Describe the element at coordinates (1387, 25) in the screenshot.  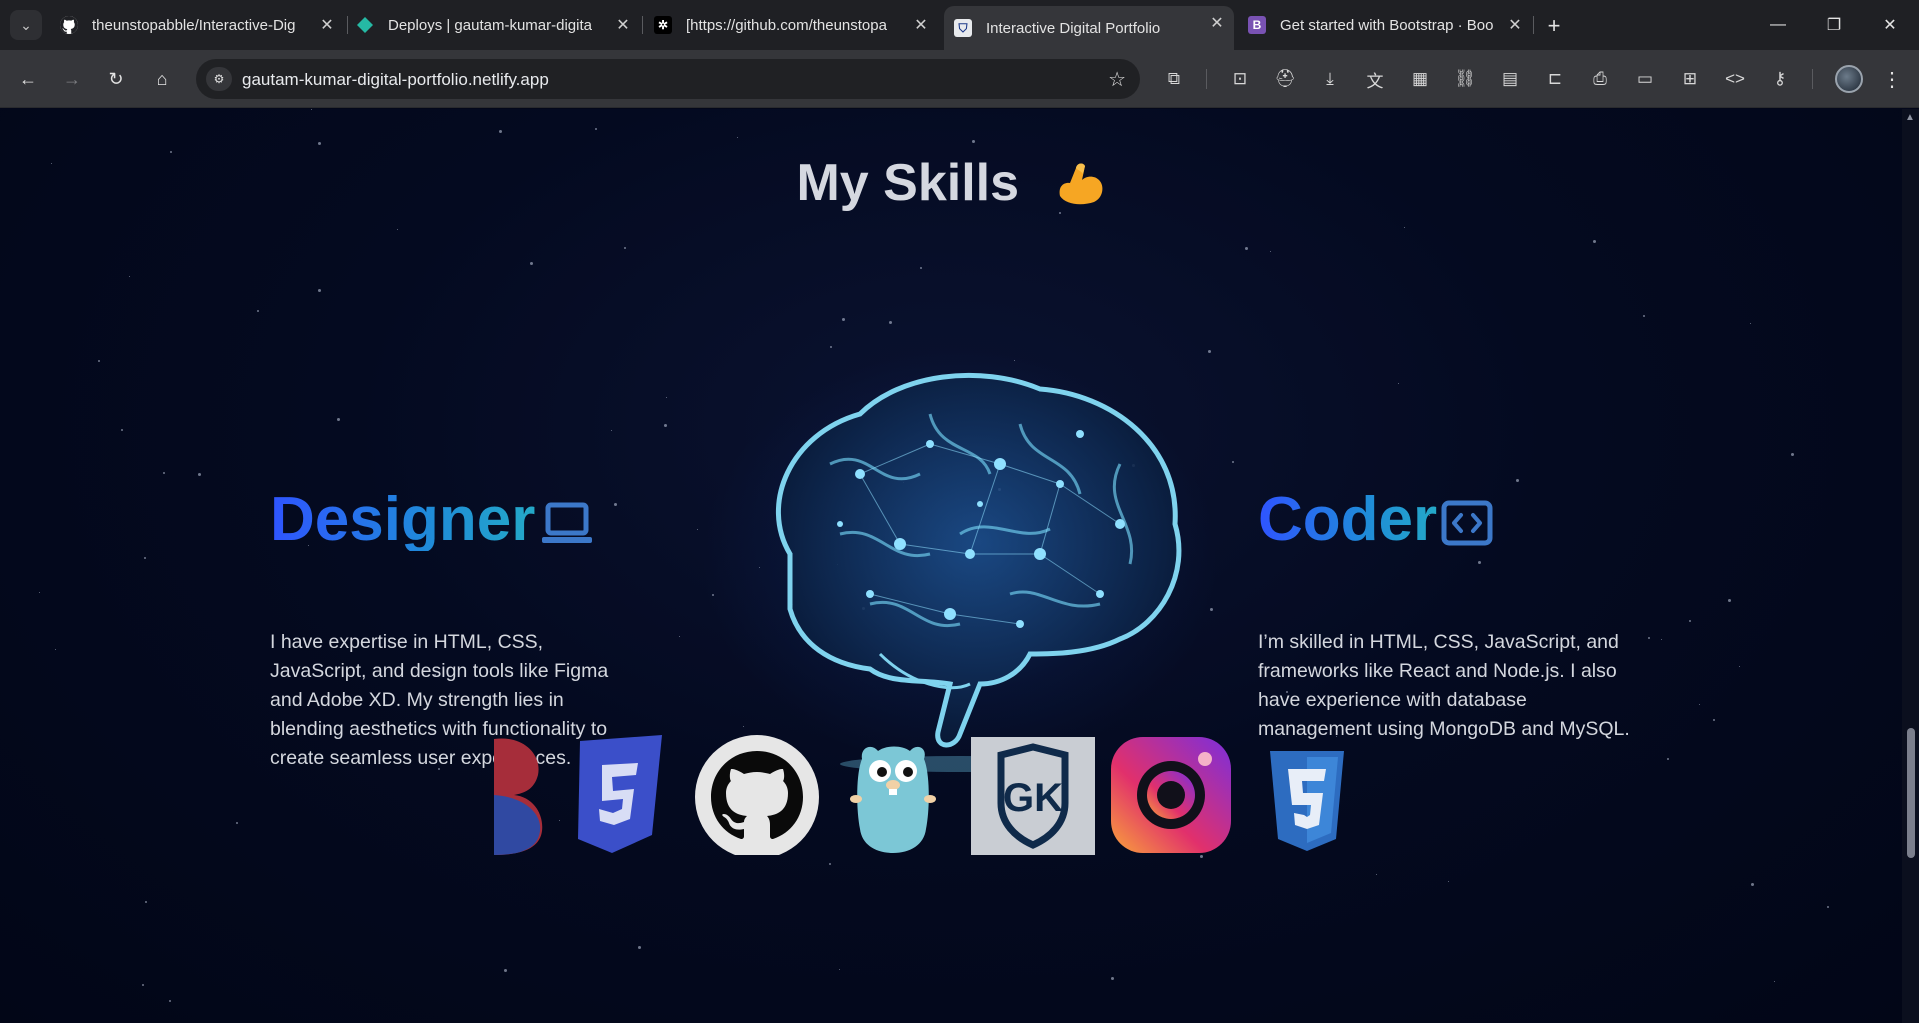
I see `tab-title: Get started with Bootstrap · Boo` at that location.